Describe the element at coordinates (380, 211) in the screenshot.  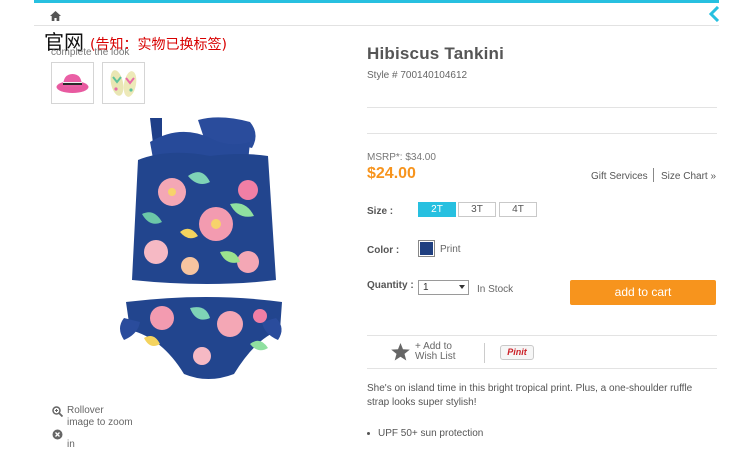
I see `size-label: Size :` at that location.